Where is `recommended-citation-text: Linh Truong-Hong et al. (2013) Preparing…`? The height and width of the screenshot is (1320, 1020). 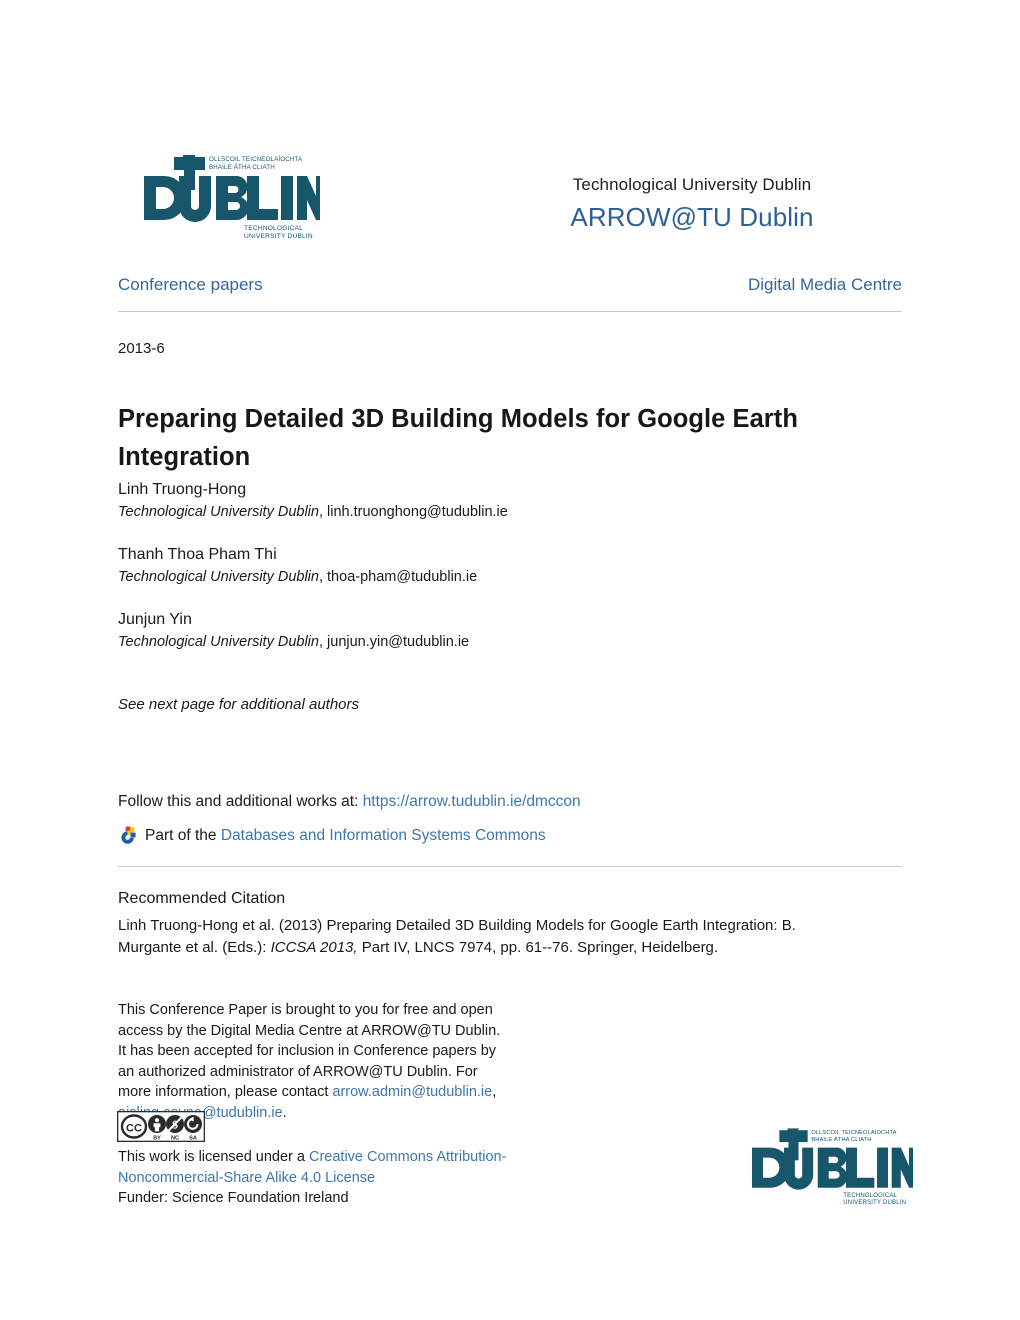
recommended-citation-text: Linh Truong-Hong et al. (2013) Preparing… is located at coordinates (483, 937).